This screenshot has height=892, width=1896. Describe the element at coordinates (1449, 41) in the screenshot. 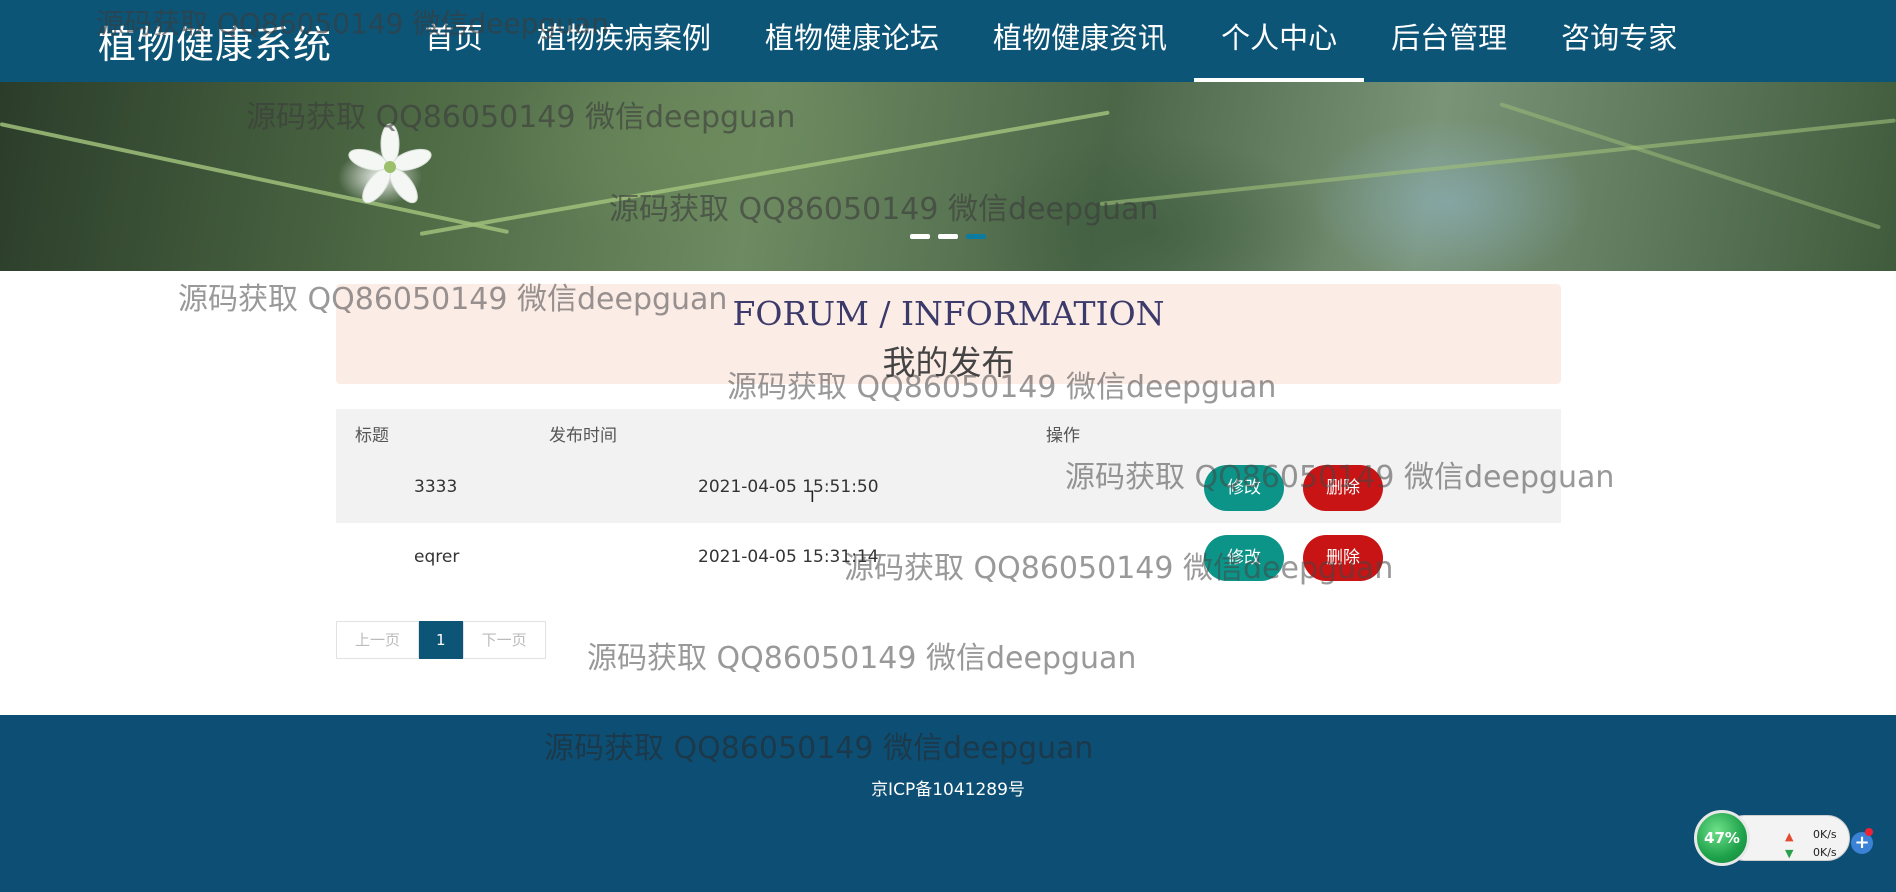

I see `nav-item-admin: 后台管理` at that location.